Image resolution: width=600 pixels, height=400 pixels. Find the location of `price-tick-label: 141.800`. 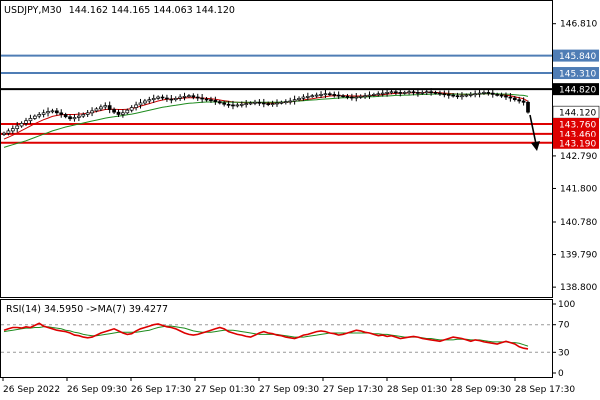

price-tick-label: 141.800 is located at coordinates (578, 189).